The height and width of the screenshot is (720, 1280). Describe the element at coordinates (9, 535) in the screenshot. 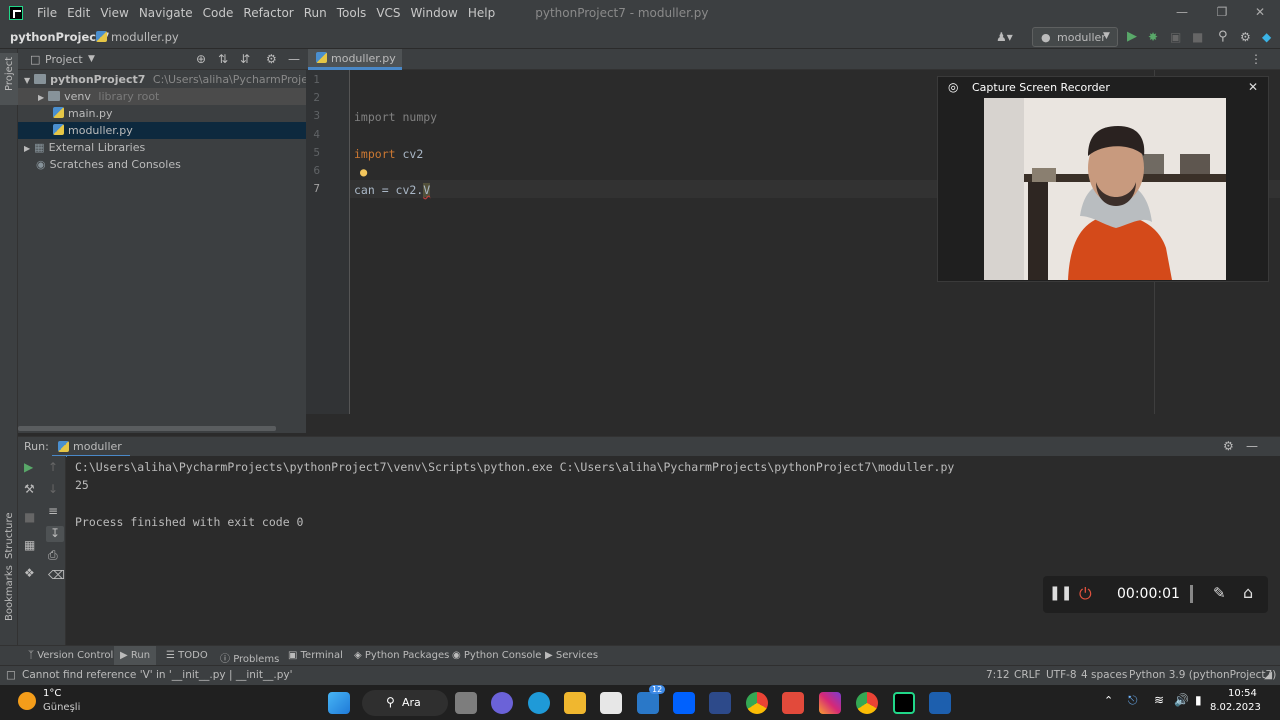

I see `structure-side-tab: Structure` at that location.